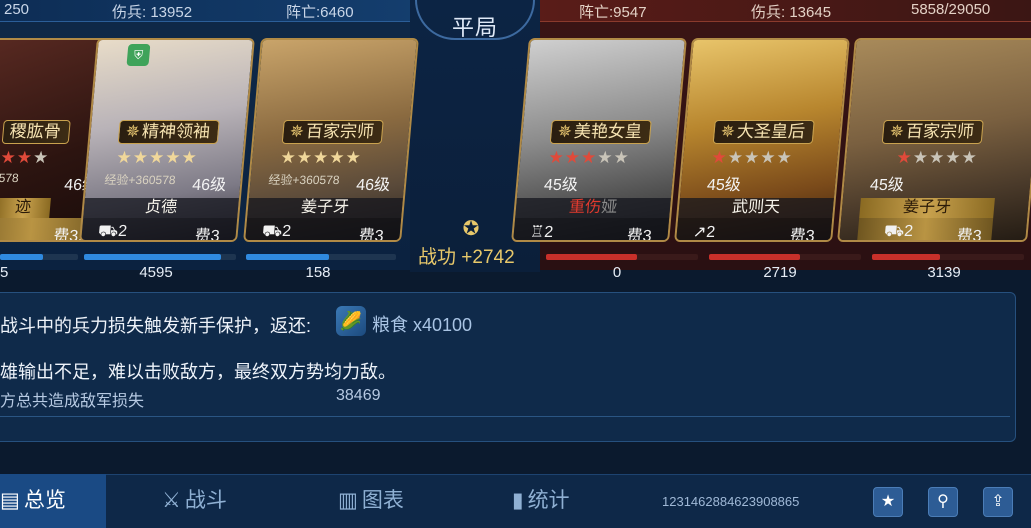 Image resolution: width=1031 pixels, height=528 pixels. Describe the element at coordinates (471, 229) in the screenshot. I see `merit-icon: ✪` at that location.